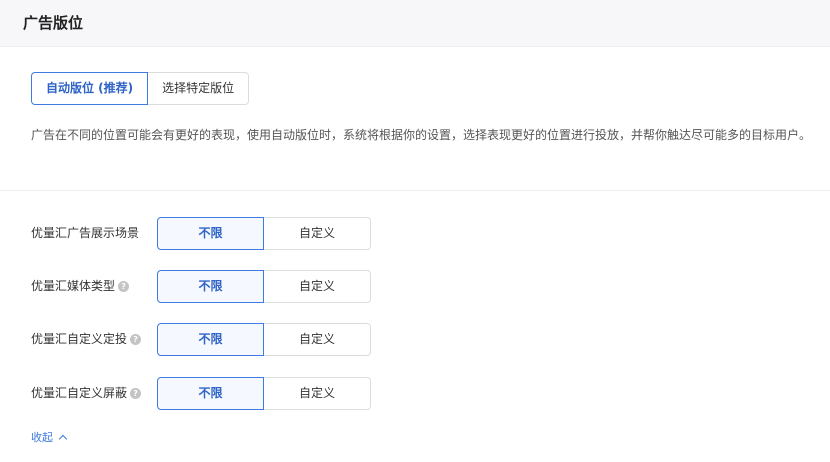 This screenshot has height=462, width=830. What do you see at coordinates (415, 23) in the screenshot?
I see `section-header: 广告版位` at bounding box center [415, 23].